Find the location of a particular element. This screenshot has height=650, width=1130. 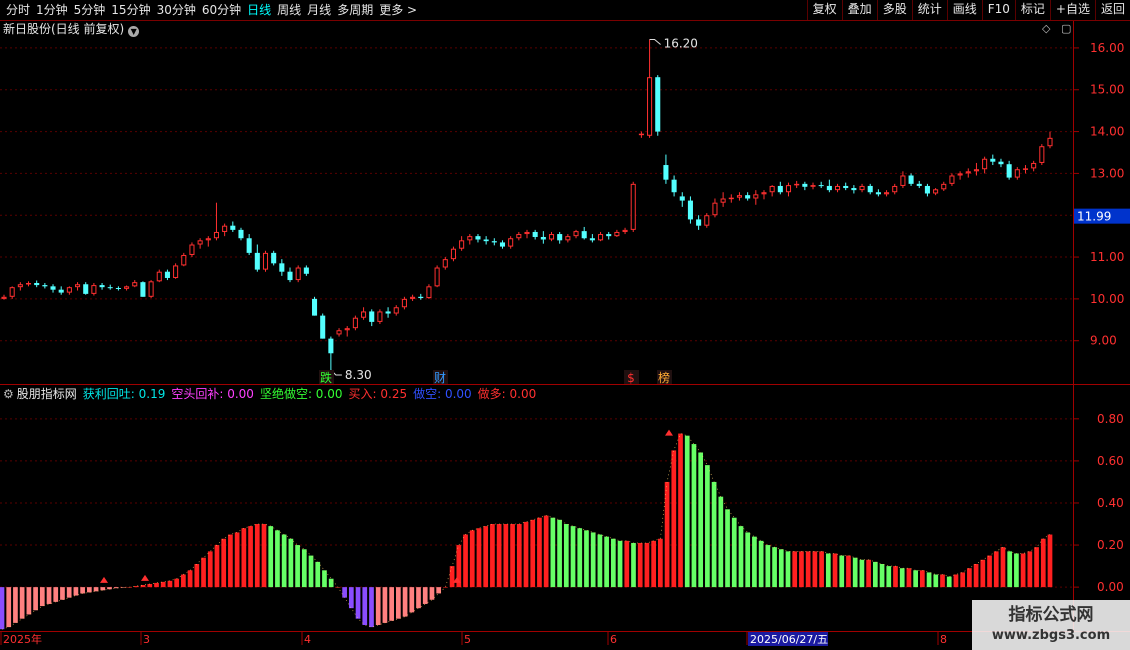

price-tick-label: 15.00 is located at coordinates (1107, 90).